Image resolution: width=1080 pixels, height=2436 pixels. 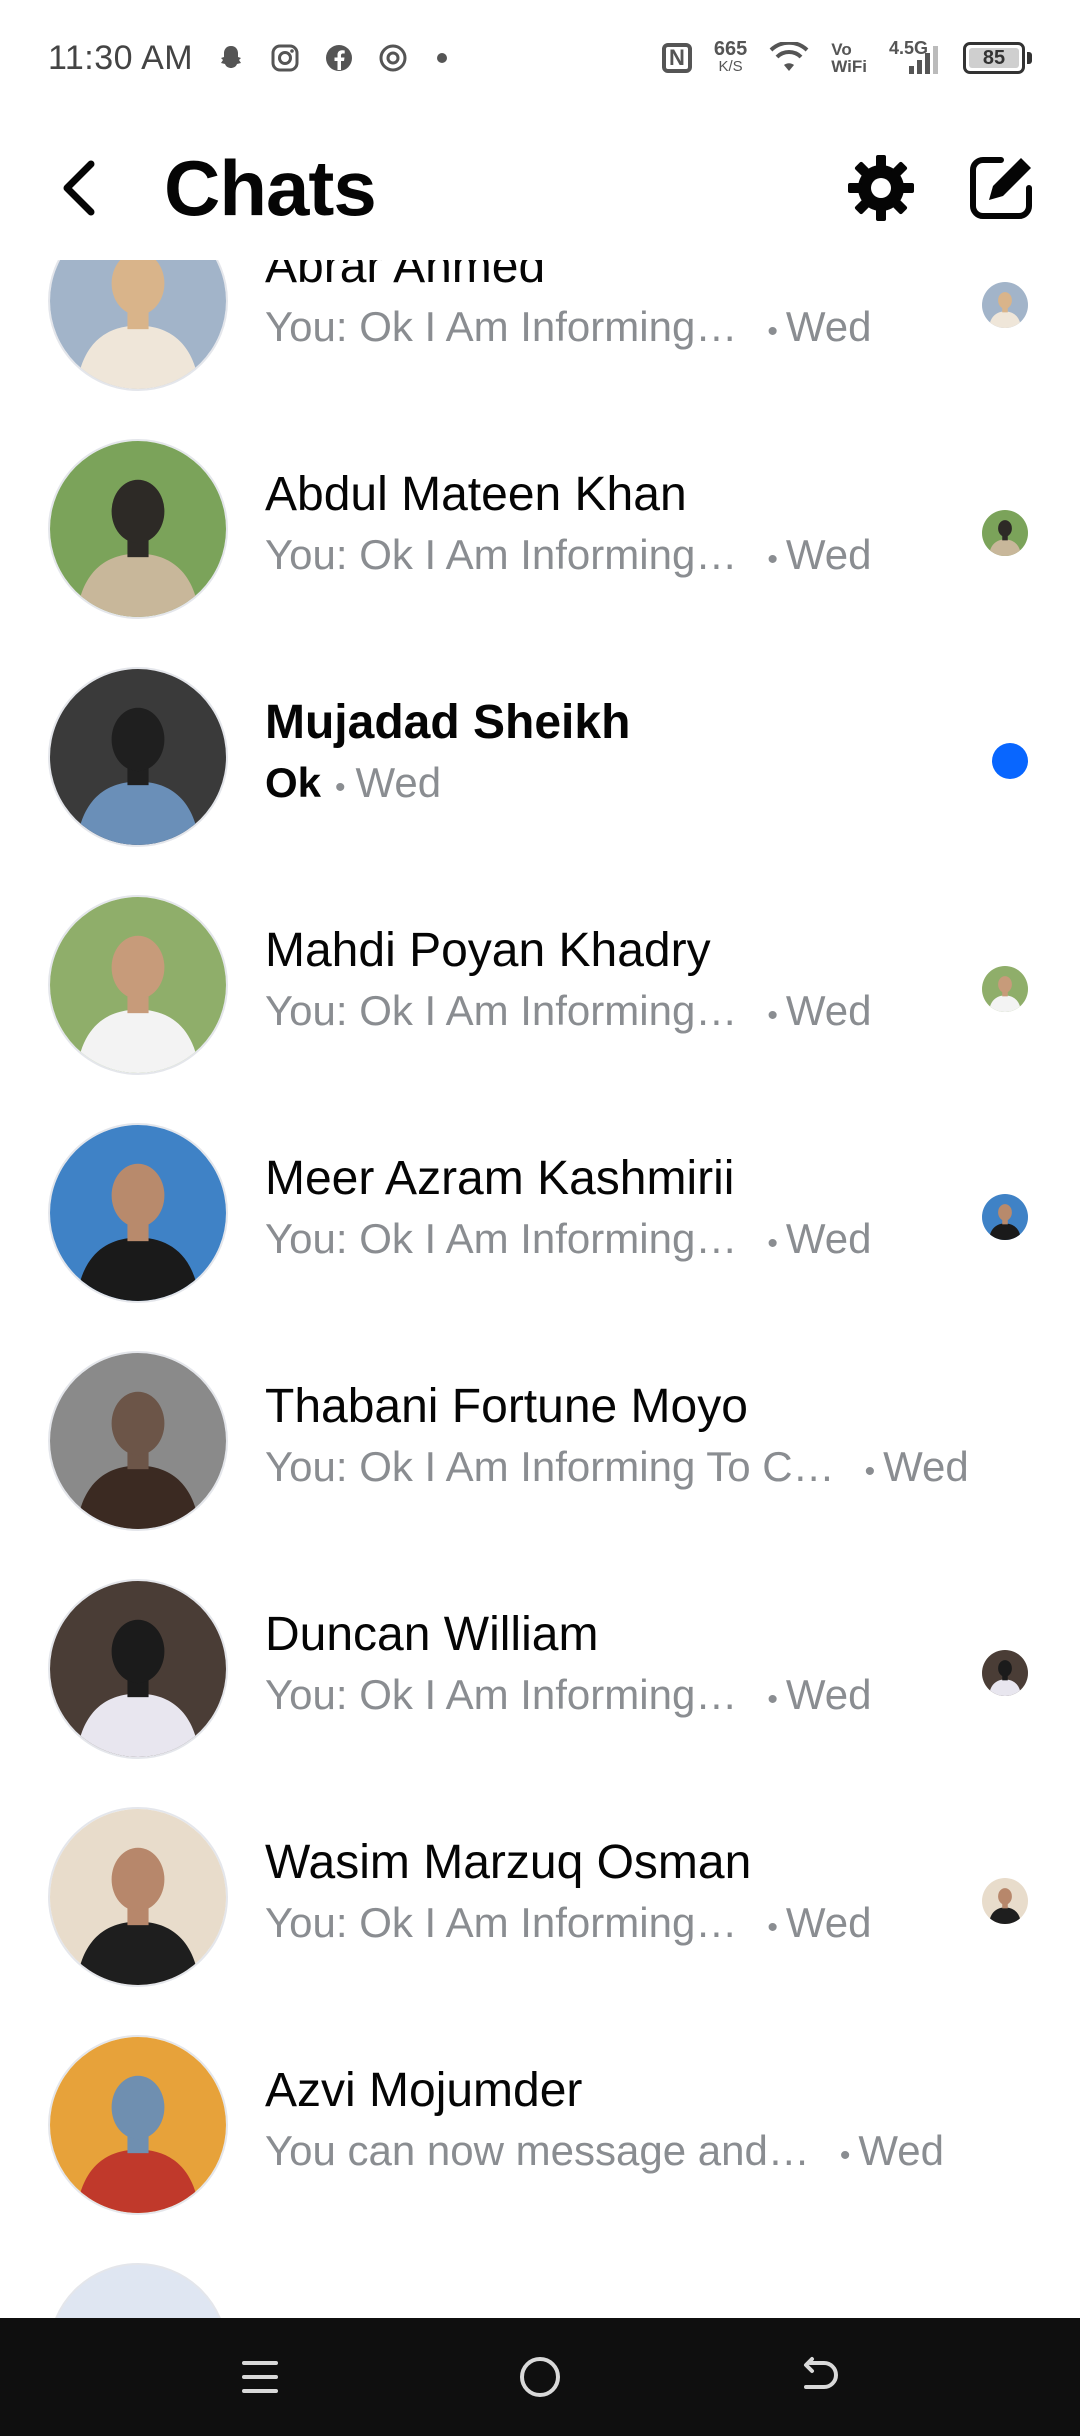 I want to click on vowifi-line2: WiFi, so click(x=849, y=66).